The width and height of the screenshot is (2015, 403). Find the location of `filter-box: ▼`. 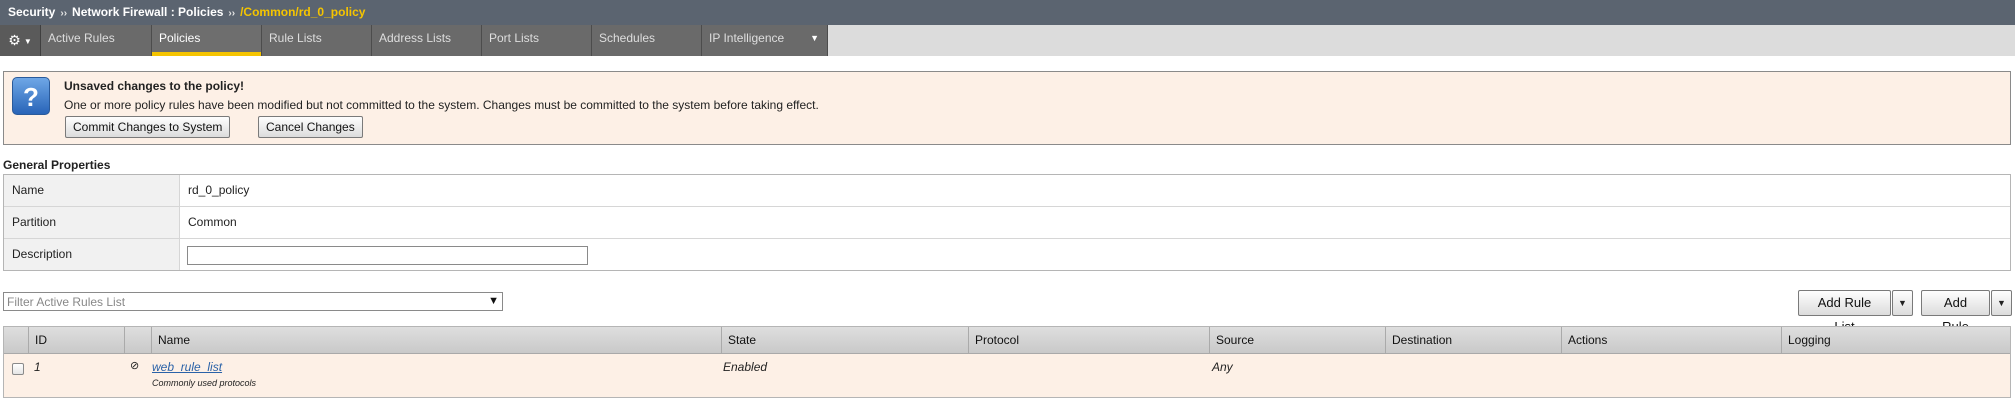

filter-box: ▼ is located at coordinates (253, 301).